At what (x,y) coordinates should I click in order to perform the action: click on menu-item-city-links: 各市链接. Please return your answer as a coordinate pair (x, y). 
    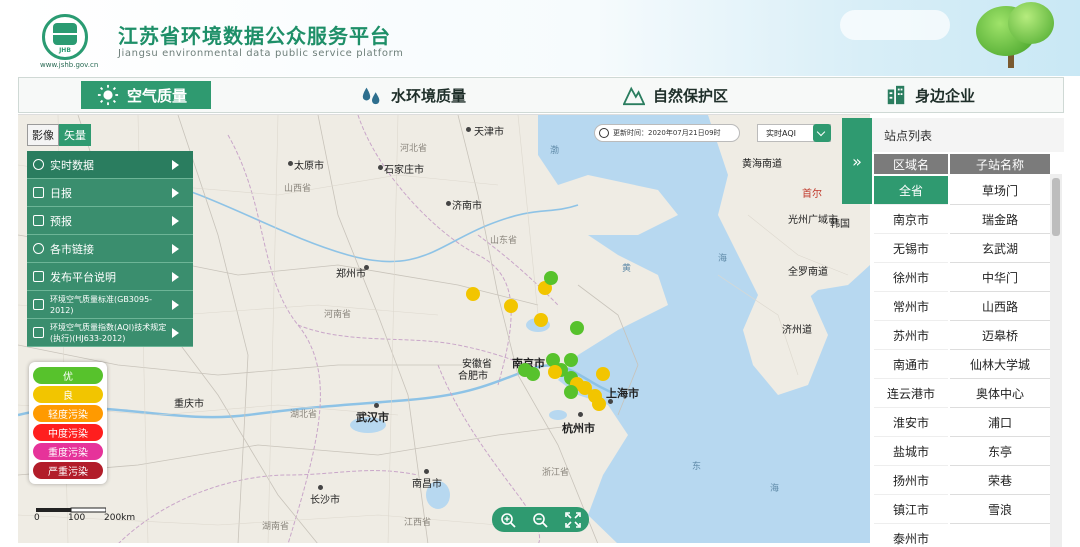
    Looking at the image, I should click on (110, 249).